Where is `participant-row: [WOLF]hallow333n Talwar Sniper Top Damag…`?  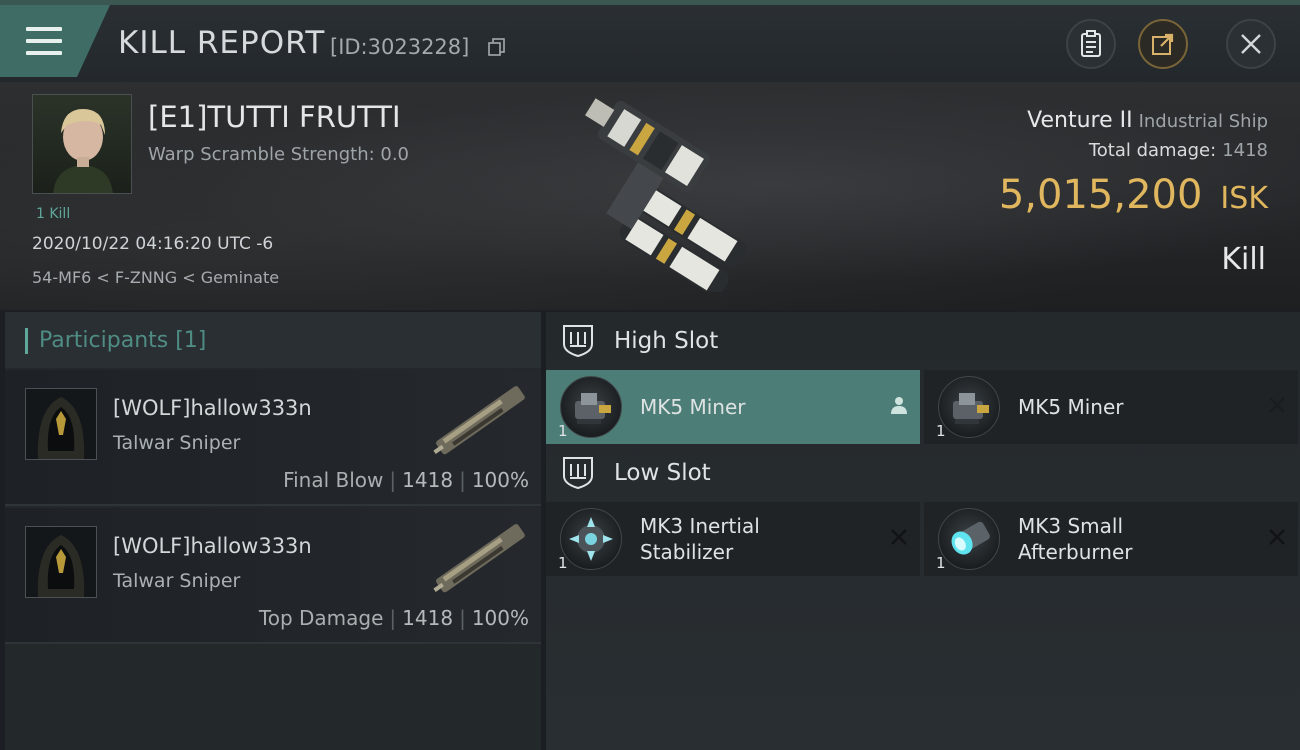
participant-row: [WOLF]hallow333n Talwar Sniper Top Damag… is located at coordinates (273, 576).